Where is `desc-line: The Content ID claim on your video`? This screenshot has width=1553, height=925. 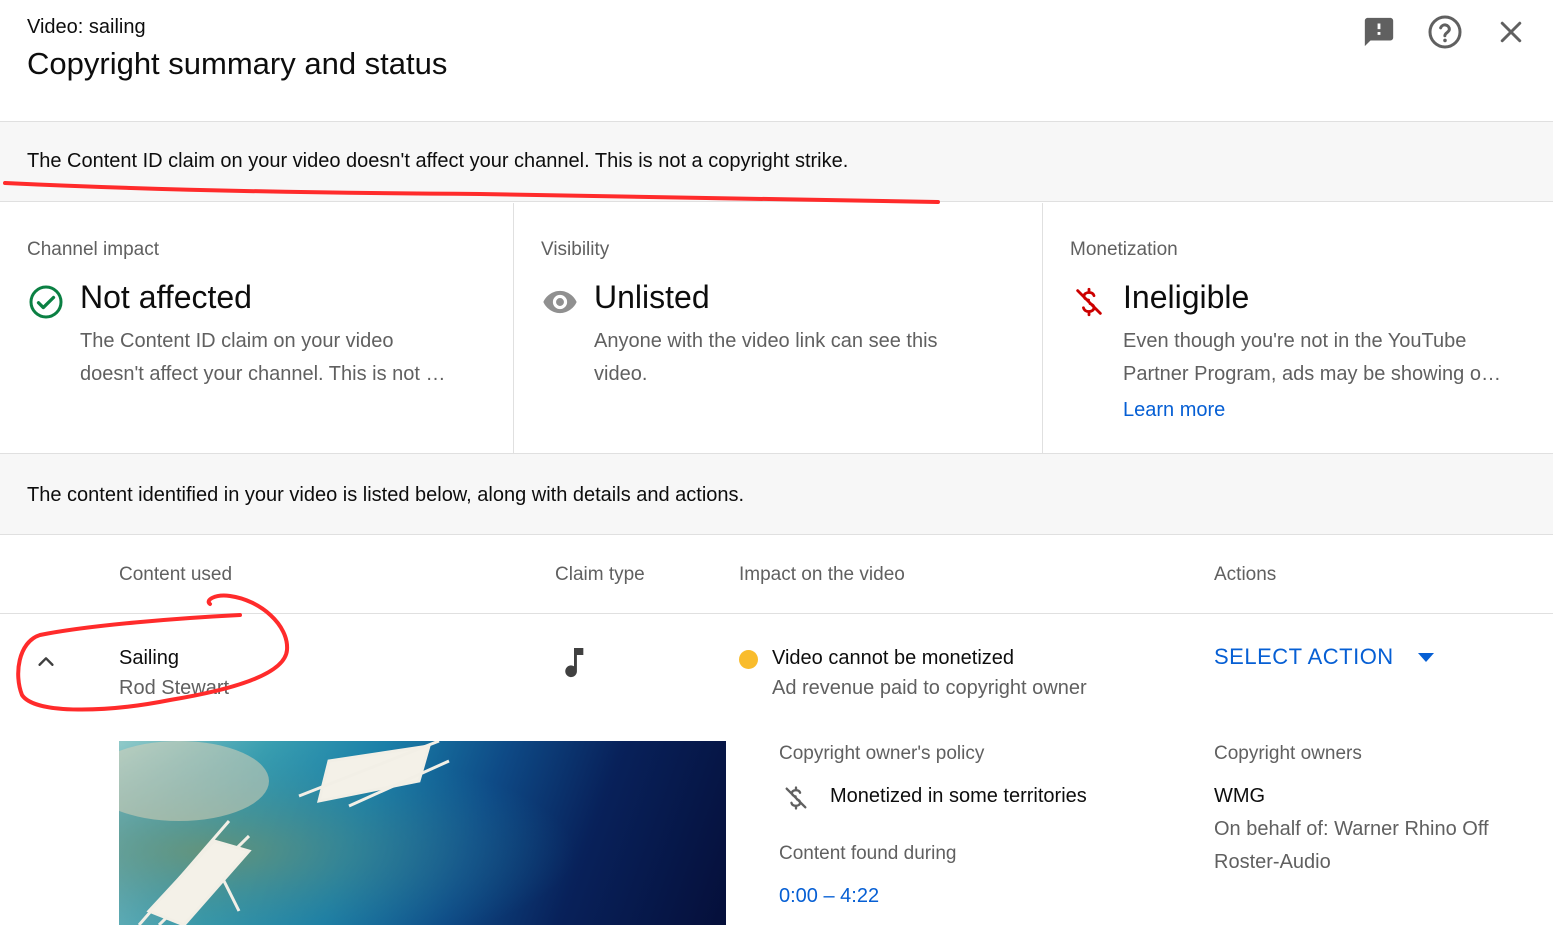
desc-line: The Content ID claim on your video is located at coordinates (237, 341).